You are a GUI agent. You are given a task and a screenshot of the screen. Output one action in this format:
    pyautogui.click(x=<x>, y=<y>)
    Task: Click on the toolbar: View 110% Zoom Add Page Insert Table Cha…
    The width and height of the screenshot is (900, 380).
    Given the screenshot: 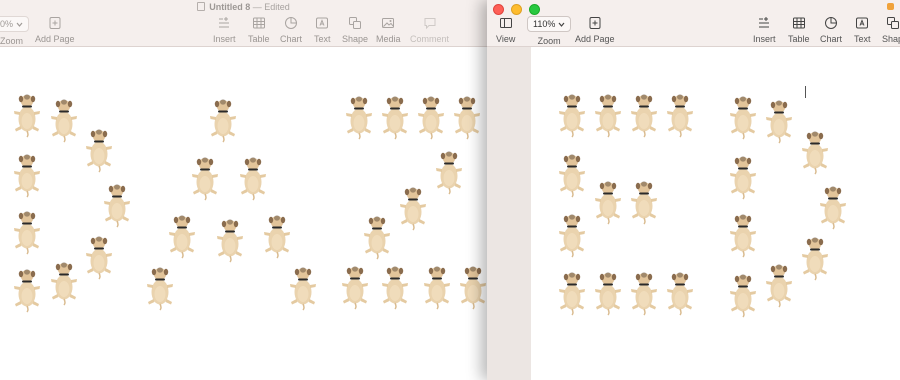 What is the action you would take?
    pyautogui.click(x=693, y=23)
    